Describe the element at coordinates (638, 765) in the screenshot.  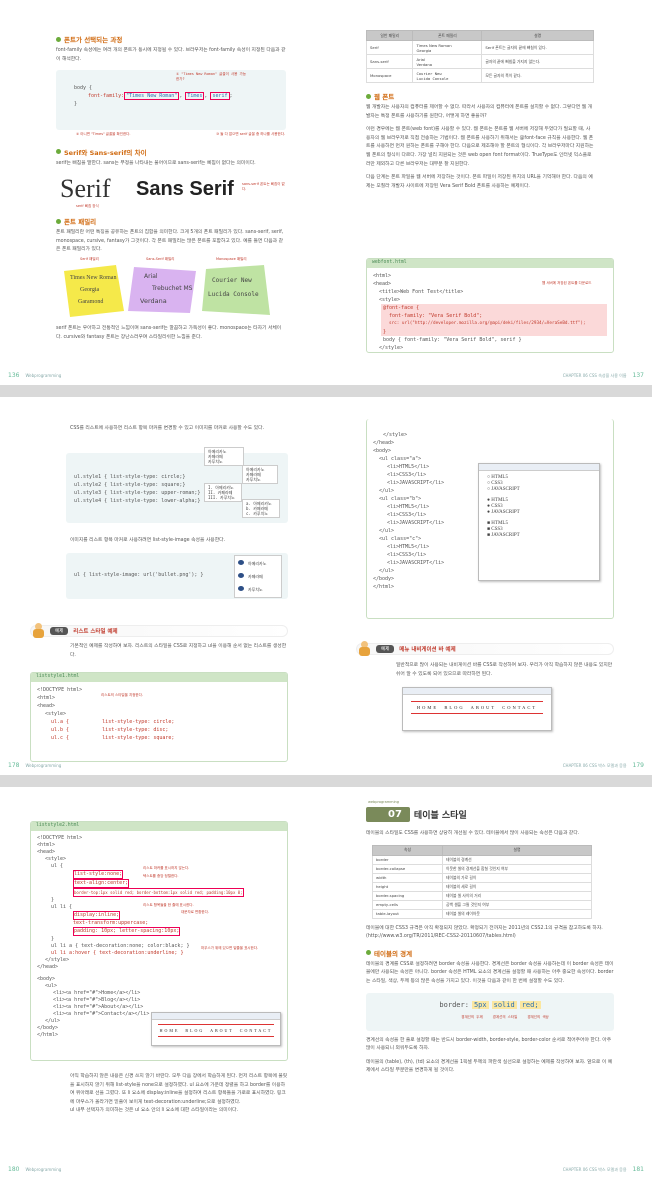
I see `page-number: 179` at that location.